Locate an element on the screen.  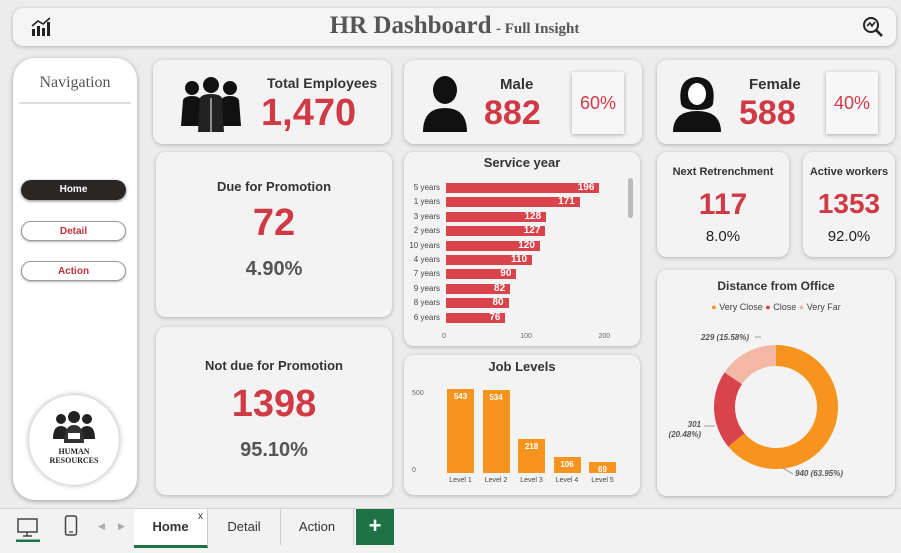
service-category-label: 5 years is located at coordinates (426, 187).